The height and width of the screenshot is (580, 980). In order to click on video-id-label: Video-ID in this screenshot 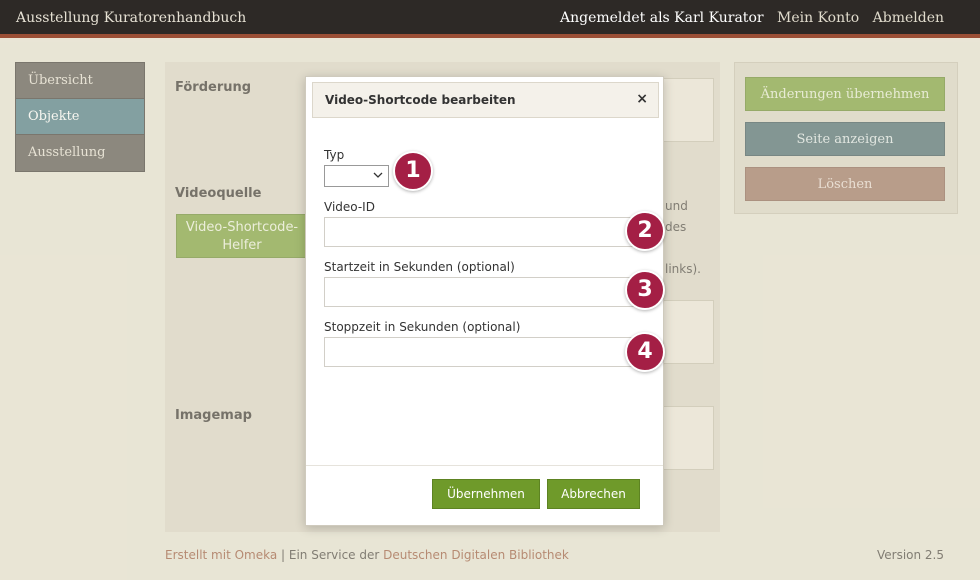, I will do `click(349, 207)`.